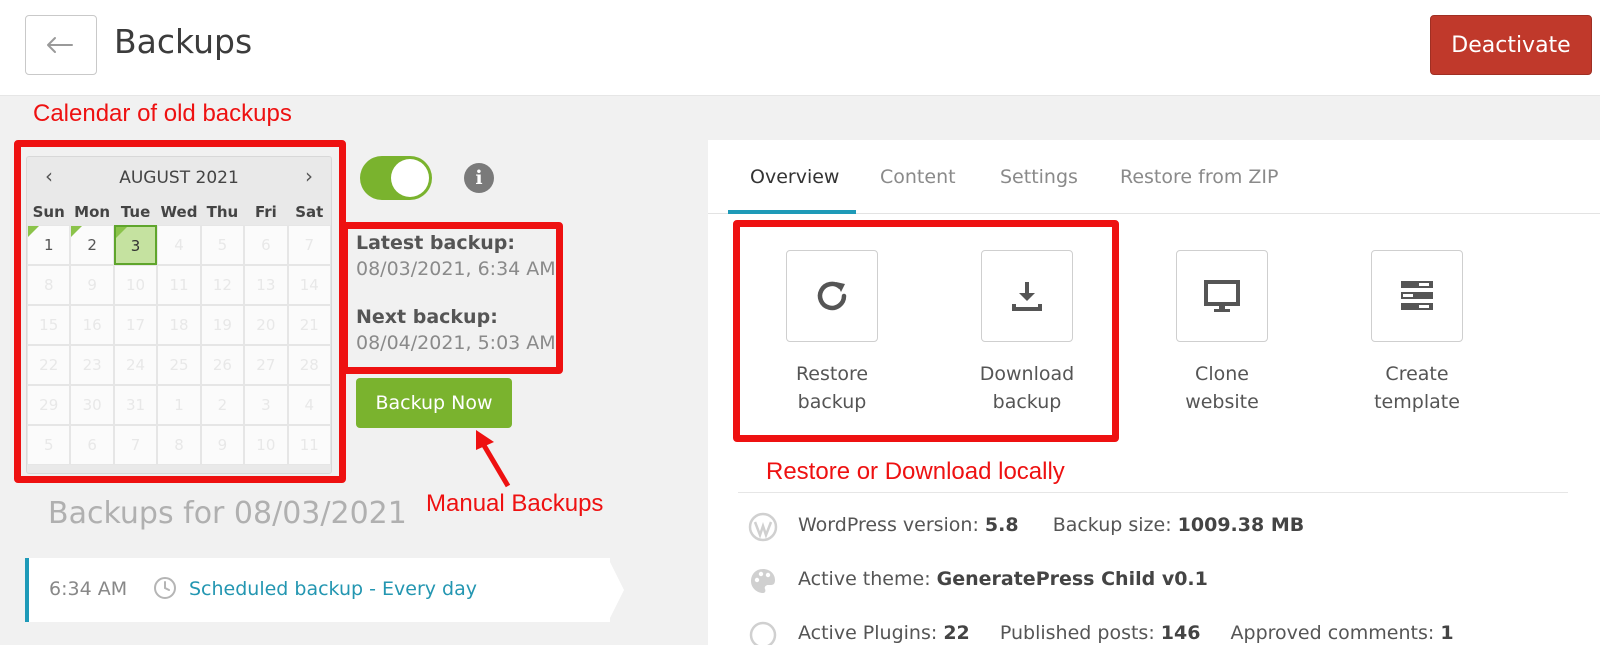 The image size is (1600, 645). What do you see at coordinates (222, 445) in the screenshot?
I see `calendar-day: 9` at bounding box center [222, 445].